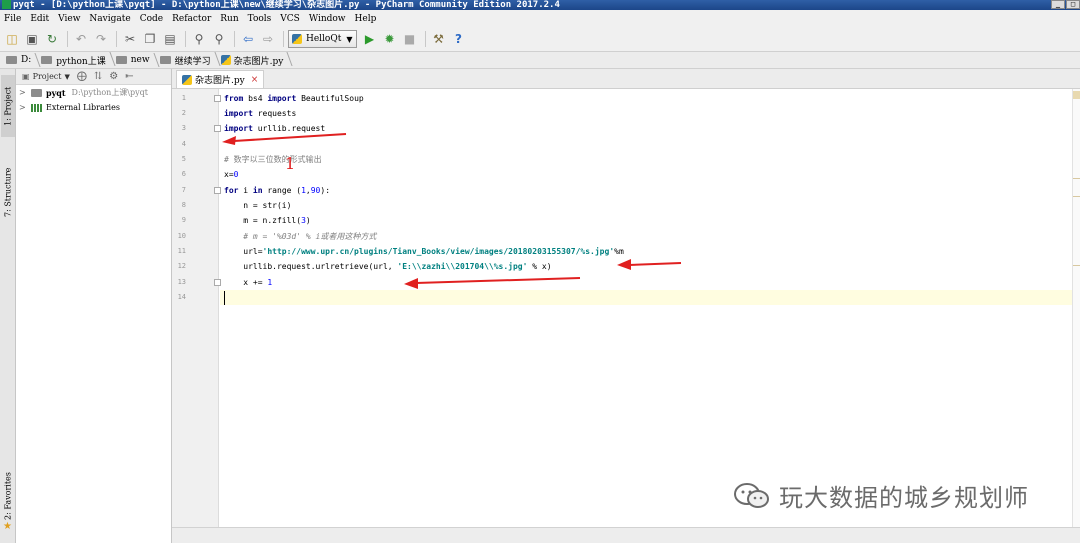 The image size is (1080, 543). What do you see at coordinates (130, 39) in the screenshot?
I see `cut-icon: ✂` at bounding box center [130, 39].